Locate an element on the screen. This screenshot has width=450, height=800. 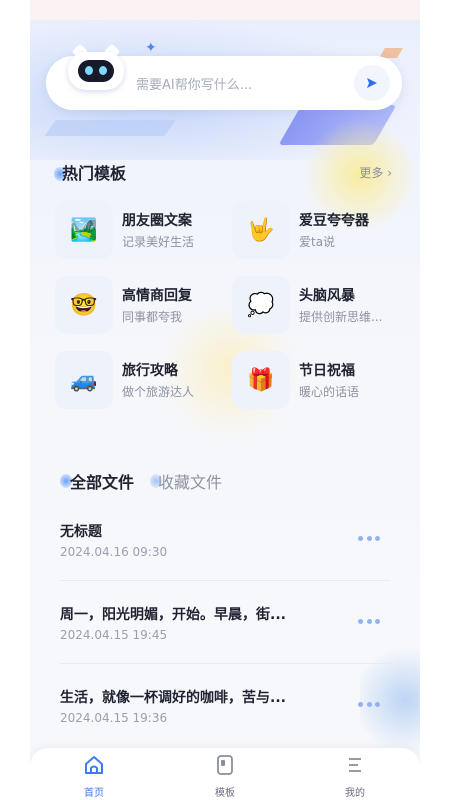
love-you-gesture-icon: 🤟 is located at coordinates (261, 230).